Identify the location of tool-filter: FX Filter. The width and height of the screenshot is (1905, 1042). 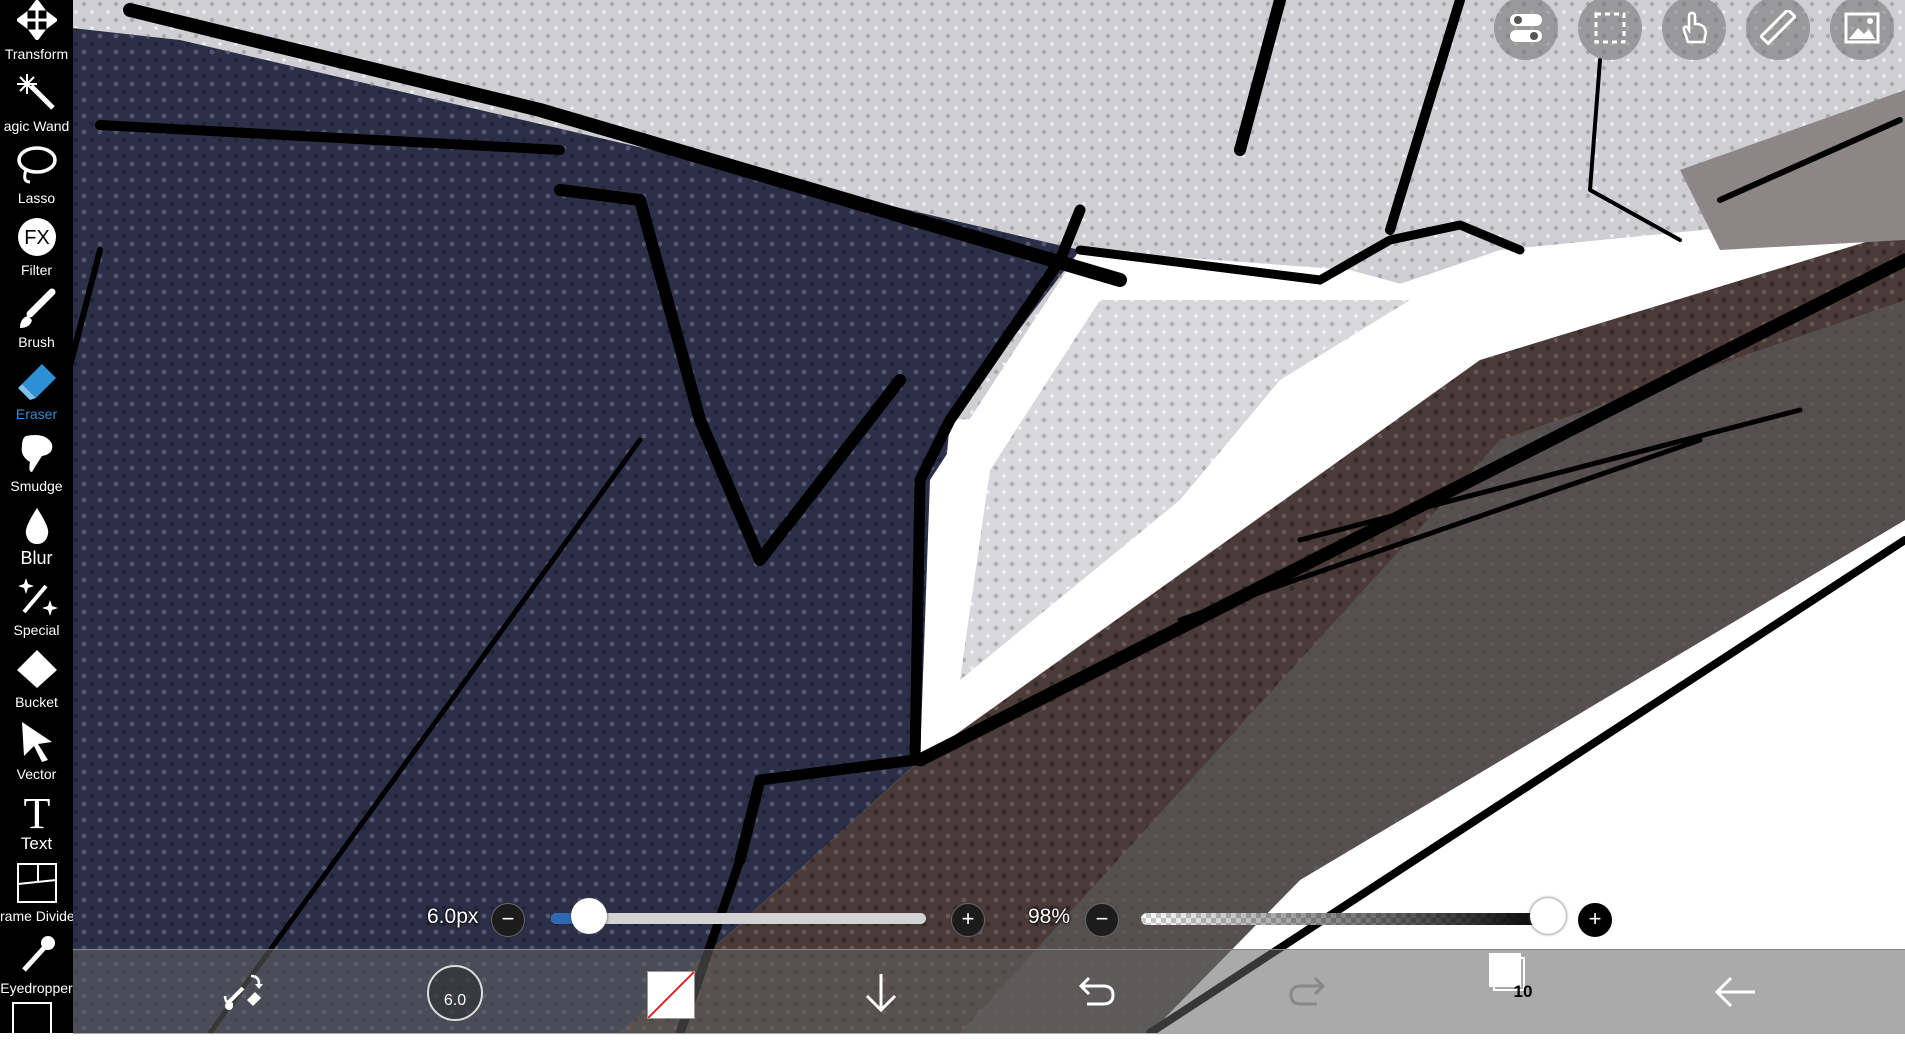
(36, 250).